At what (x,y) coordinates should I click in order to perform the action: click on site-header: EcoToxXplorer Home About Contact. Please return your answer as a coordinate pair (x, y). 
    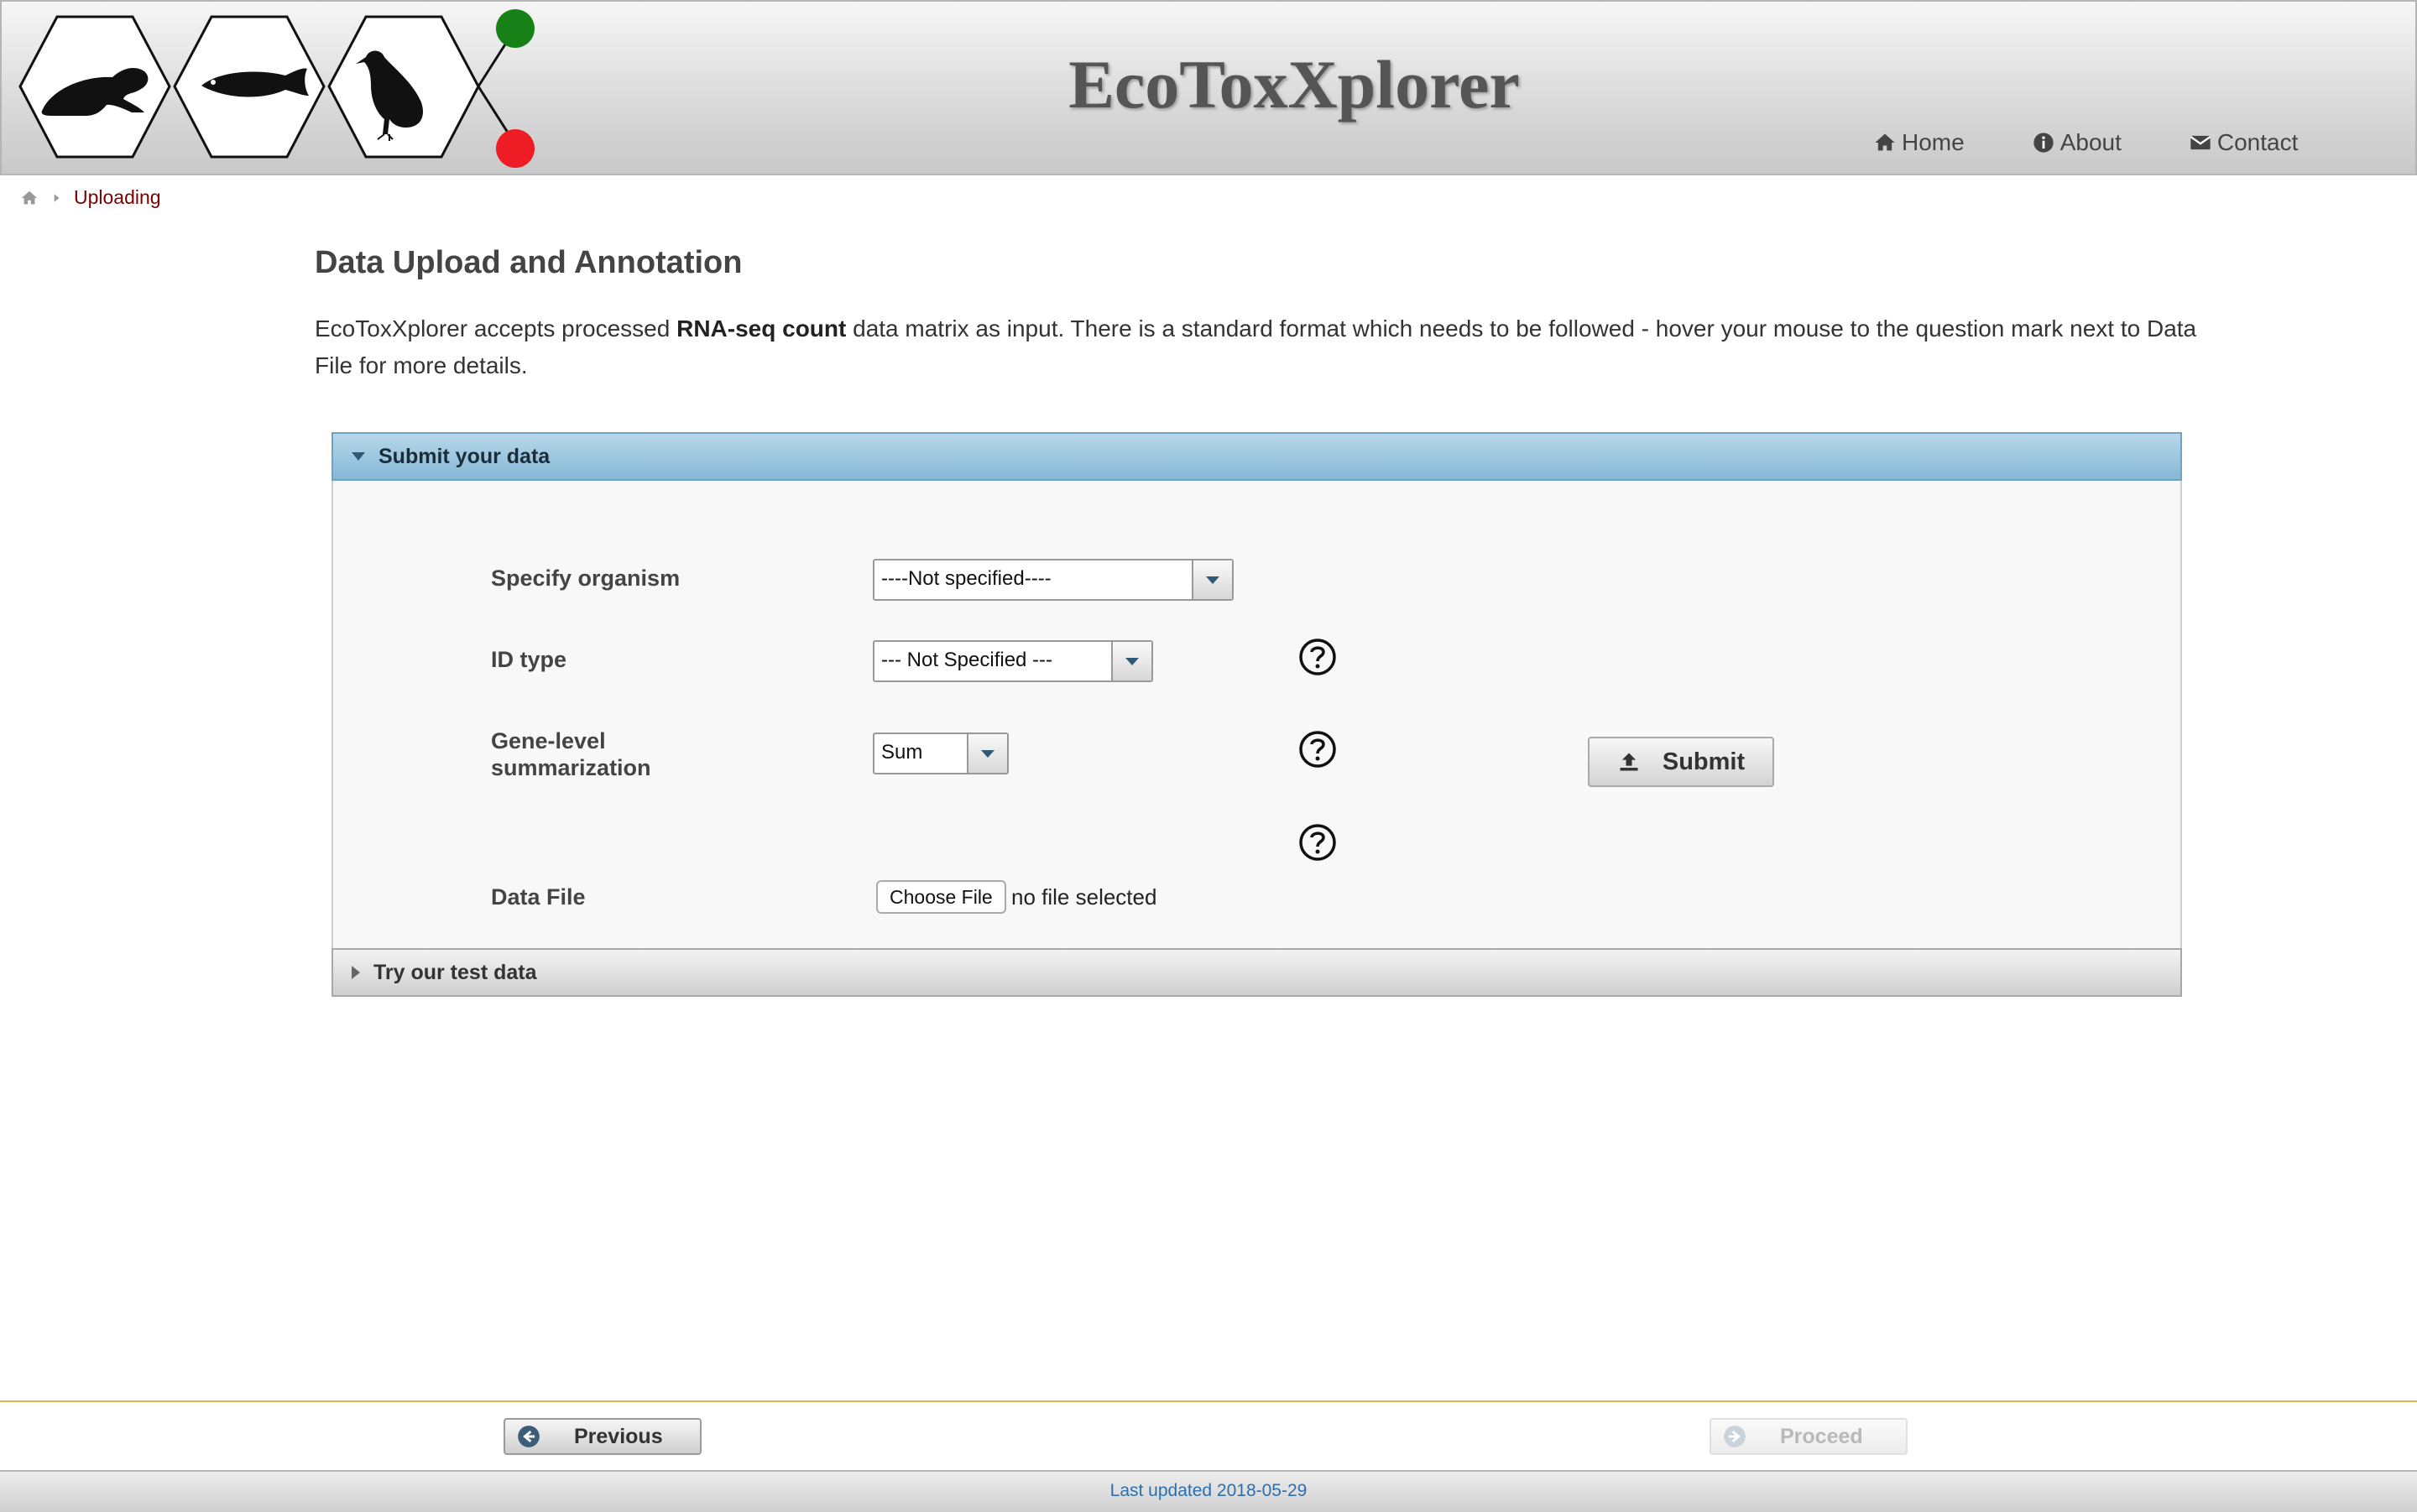
    Looking at the image, I should click on (1208, 88).